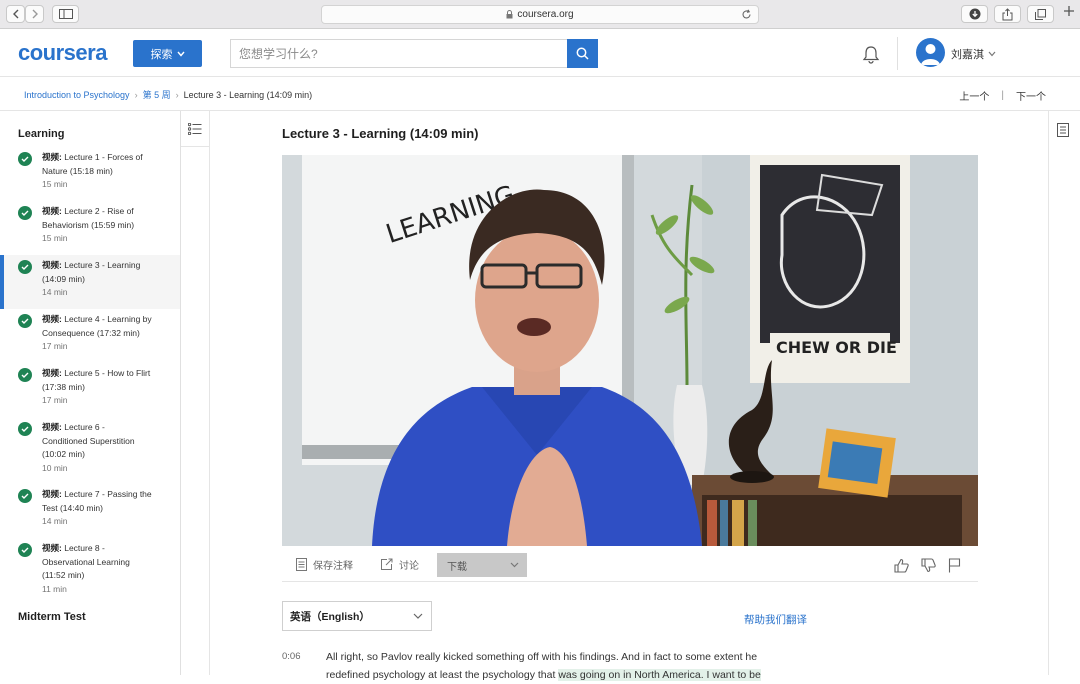 The height and width of the screenshot is (684, 1080). Describe the element at coordinates (545, 14) in the screenshot. I see `url-text: coursera.org` at that location.